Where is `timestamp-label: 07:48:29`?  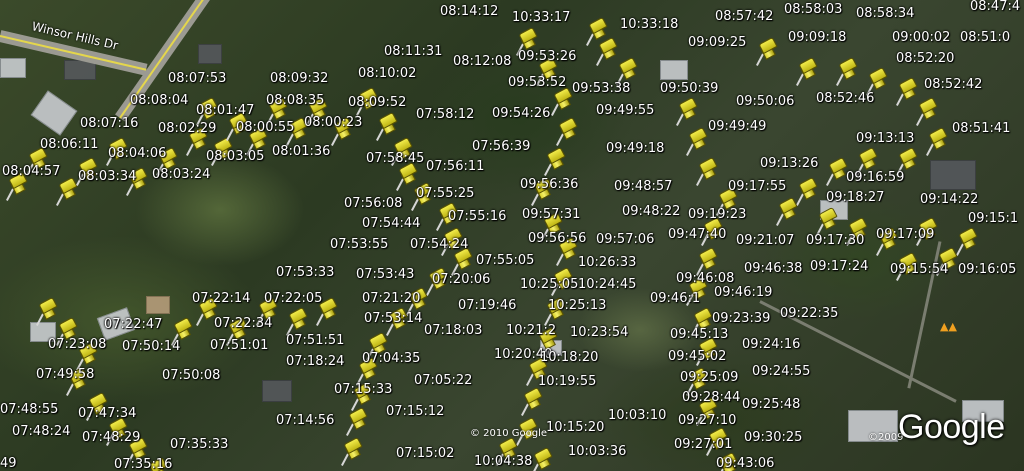 timestamp-label: 07:48:29 is located at coordinates (111, 437).